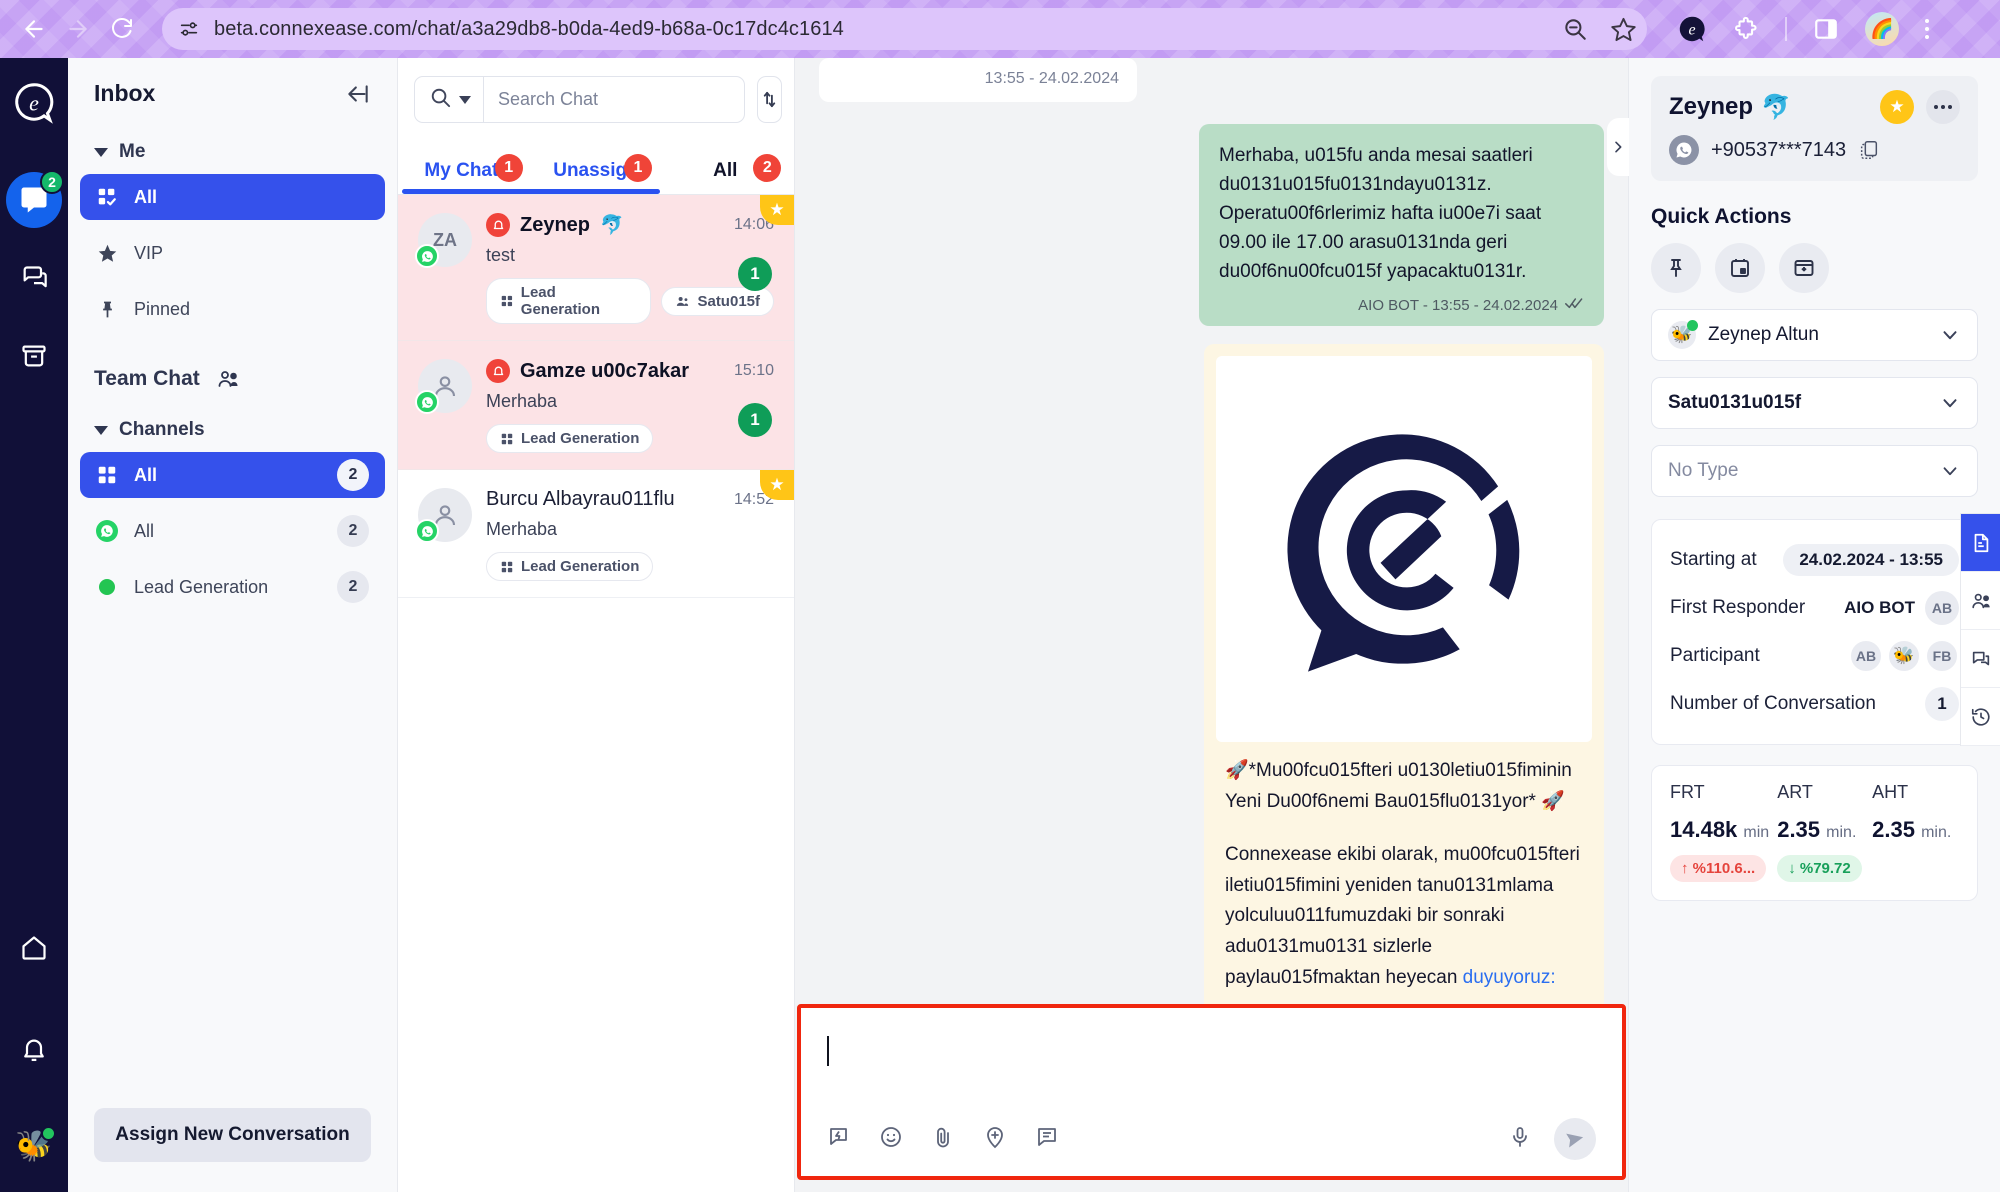 This screenshot has height=1192, width=2000. I want to click on info-row-starting-at: Starting at 24.02.2024 - 13:55, so click(1814, 560).